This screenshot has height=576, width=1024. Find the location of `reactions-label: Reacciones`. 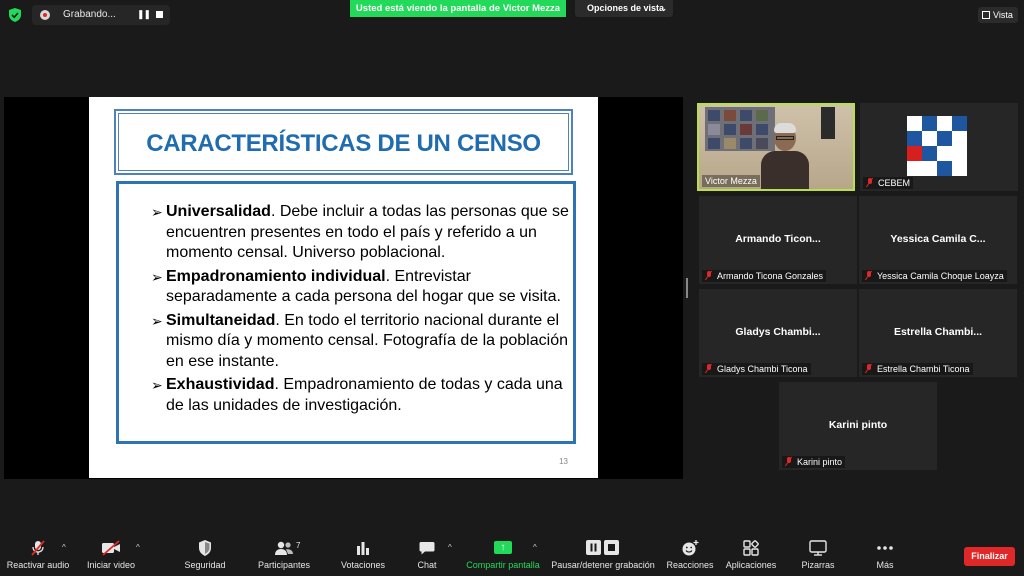

reactions-label: Reacciones is located at coordinates (690, 565).